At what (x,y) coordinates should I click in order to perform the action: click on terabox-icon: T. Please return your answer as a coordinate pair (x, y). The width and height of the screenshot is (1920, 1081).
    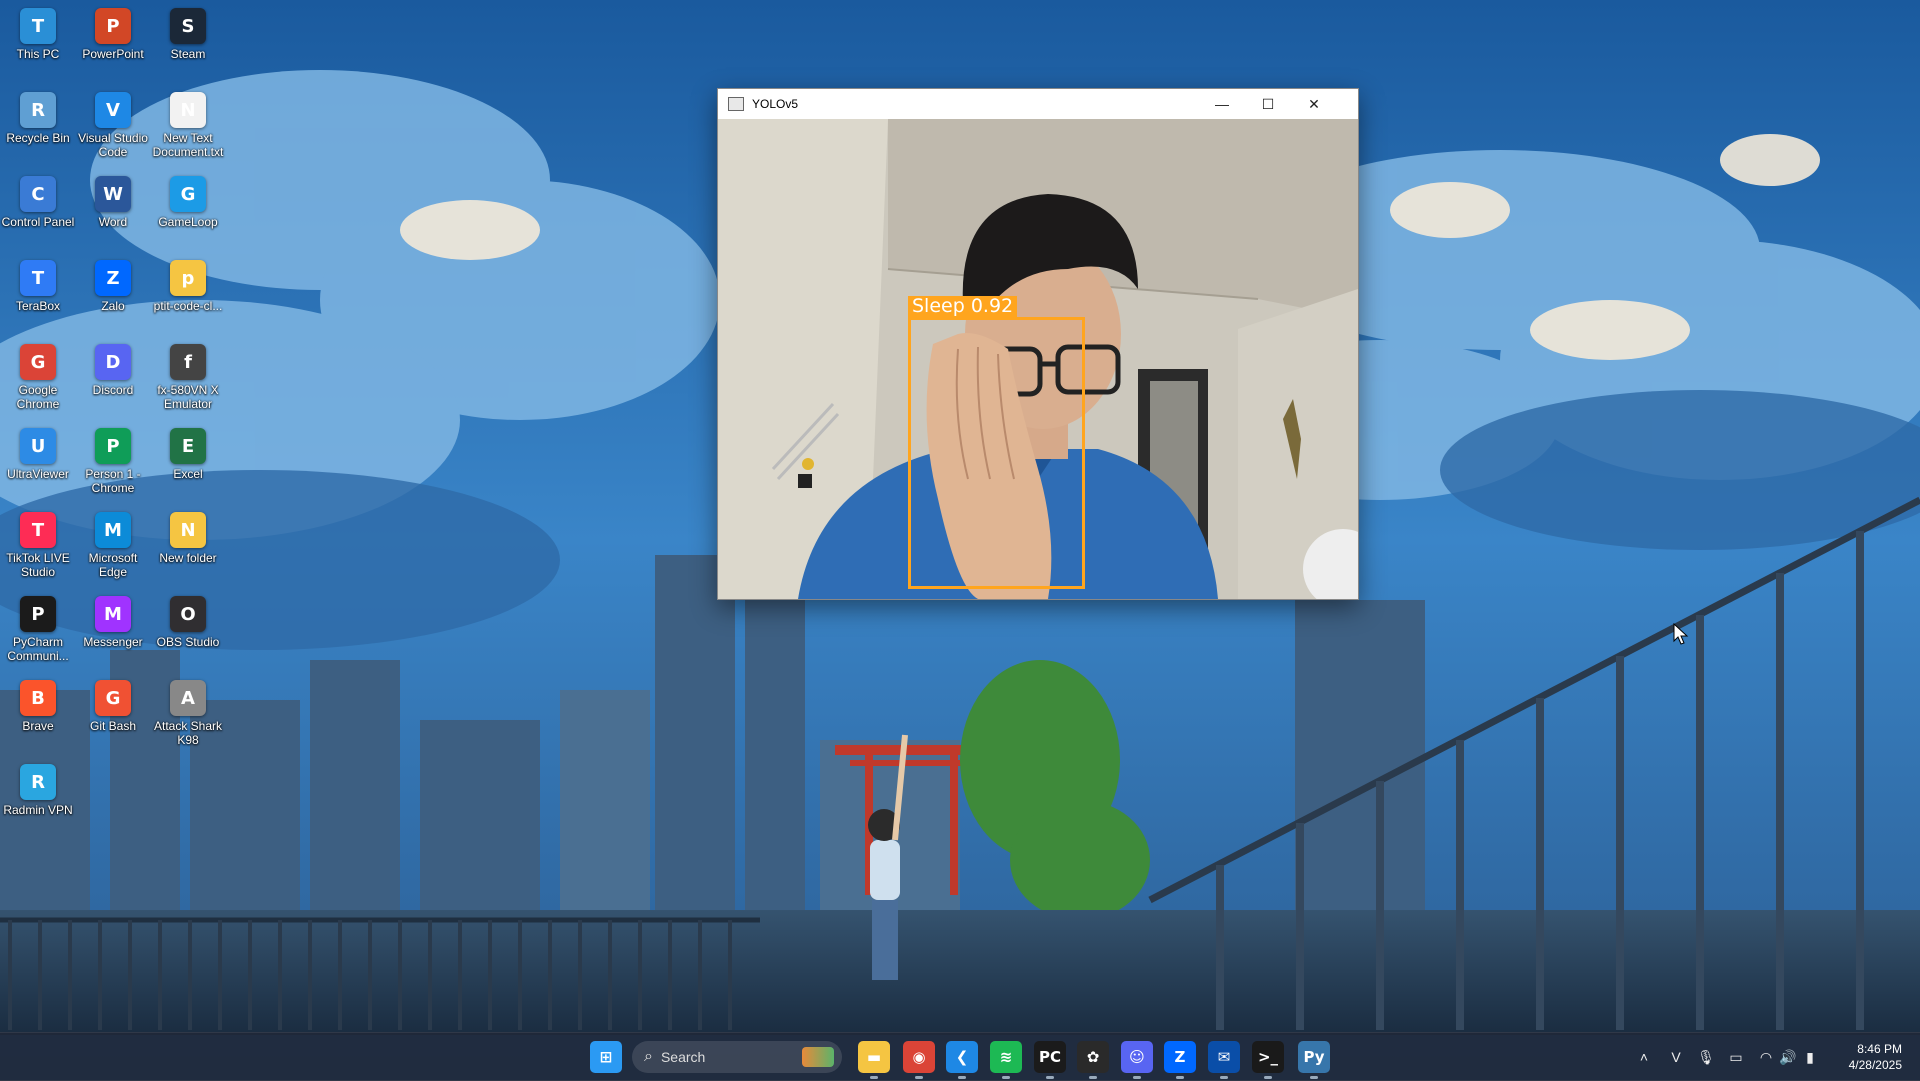
    Looking at the image, I should click on (38, 278).